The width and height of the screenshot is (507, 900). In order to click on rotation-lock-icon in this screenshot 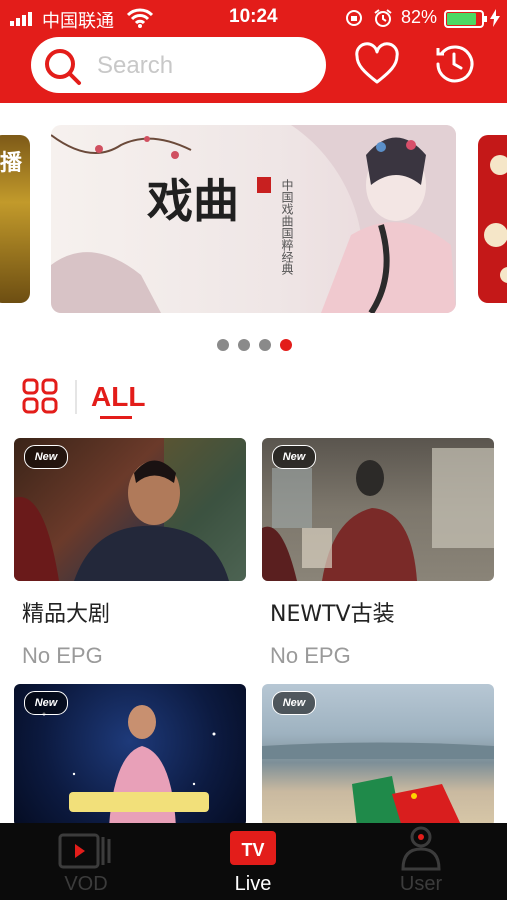, I will do `click(354, 18)`.